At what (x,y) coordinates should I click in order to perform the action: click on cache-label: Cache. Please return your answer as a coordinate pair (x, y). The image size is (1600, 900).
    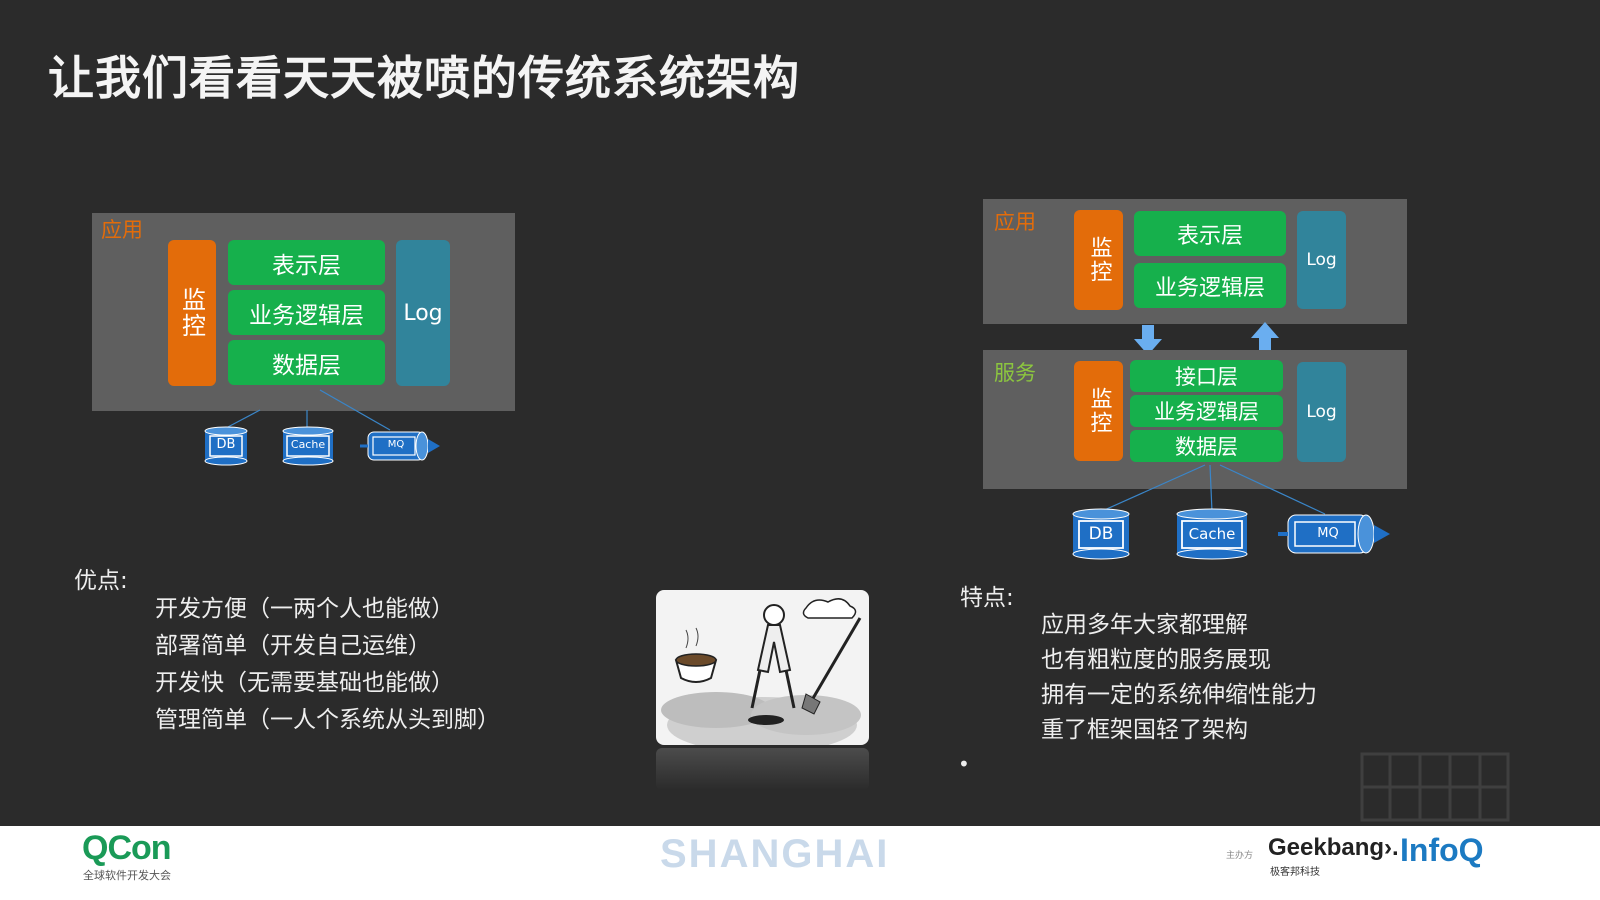
    Looking at the image, I should click on (1212, 534).